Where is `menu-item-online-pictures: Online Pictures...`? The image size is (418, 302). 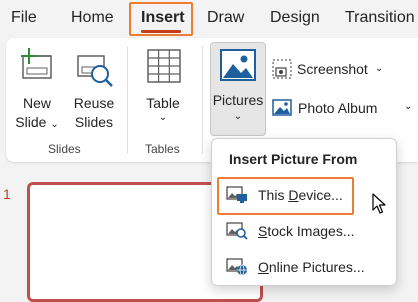 menu-item-online-pictures: Online Pictures... is located at coordinates (304, 268).